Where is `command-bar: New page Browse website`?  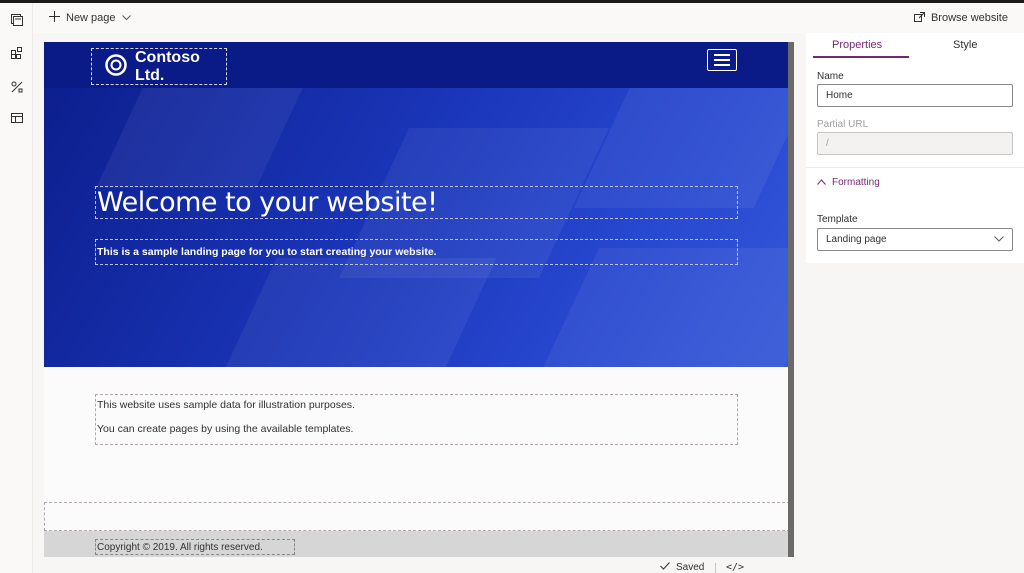 command-bar: New page Browse website is located at coordinates (528, 18).